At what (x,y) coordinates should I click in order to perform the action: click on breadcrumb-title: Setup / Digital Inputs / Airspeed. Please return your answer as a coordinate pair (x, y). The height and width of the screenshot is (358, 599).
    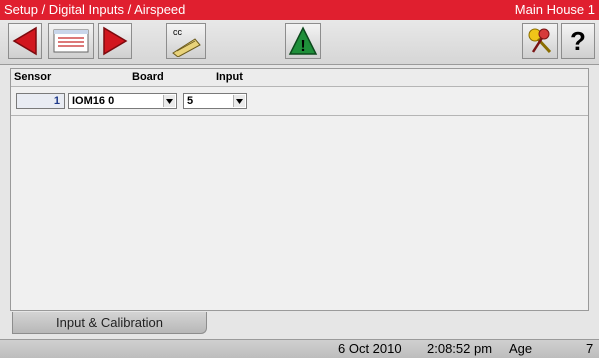
    Looking at the image, I should click on (95, 9).